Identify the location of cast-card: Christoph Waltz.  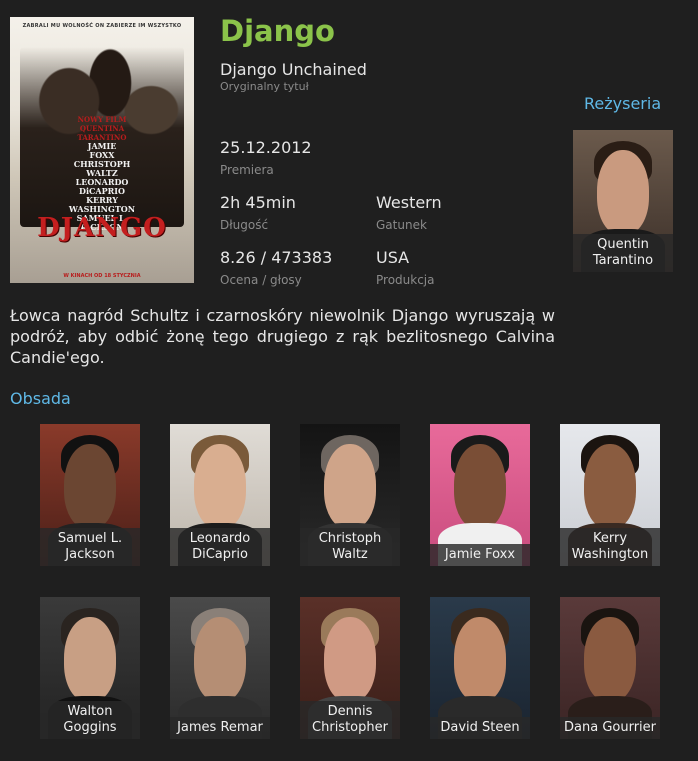
(350, 495).